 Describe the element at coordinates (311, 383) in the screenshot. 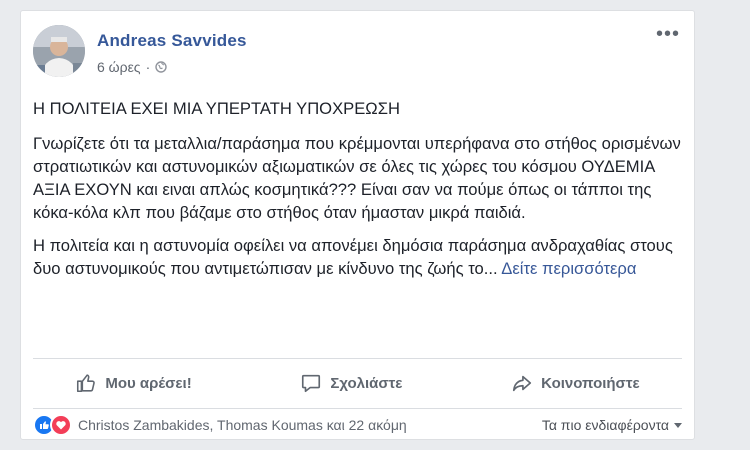

I see `comment-icon` at that location.